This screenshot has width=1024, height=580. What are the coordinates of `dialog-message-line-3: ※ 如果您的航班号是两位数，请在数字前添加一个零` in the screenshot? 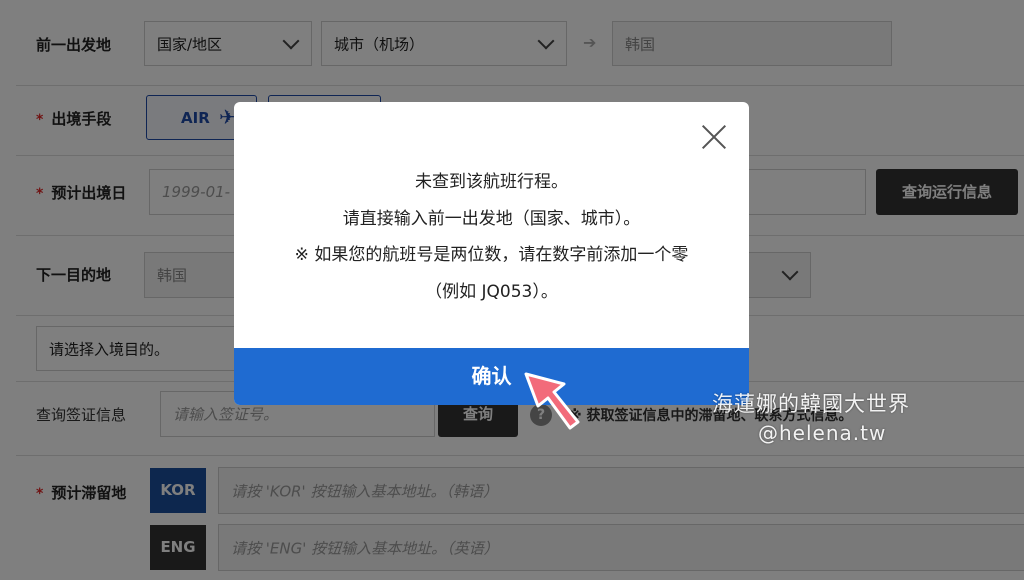 It's located at (491, 255).